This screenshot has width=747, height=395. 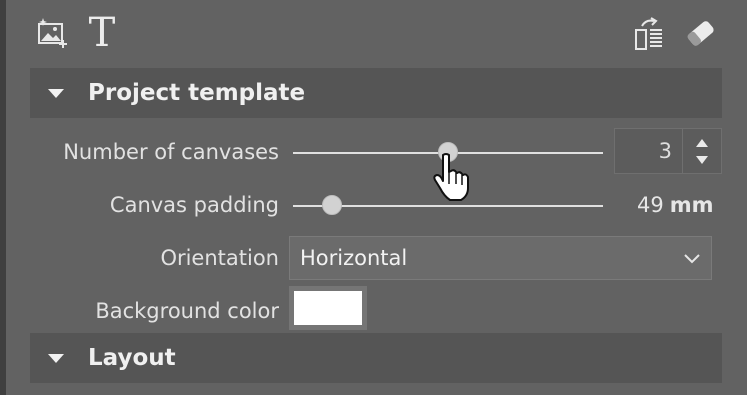 I want to click on flip-layout-button, so click(x=650, y=34).